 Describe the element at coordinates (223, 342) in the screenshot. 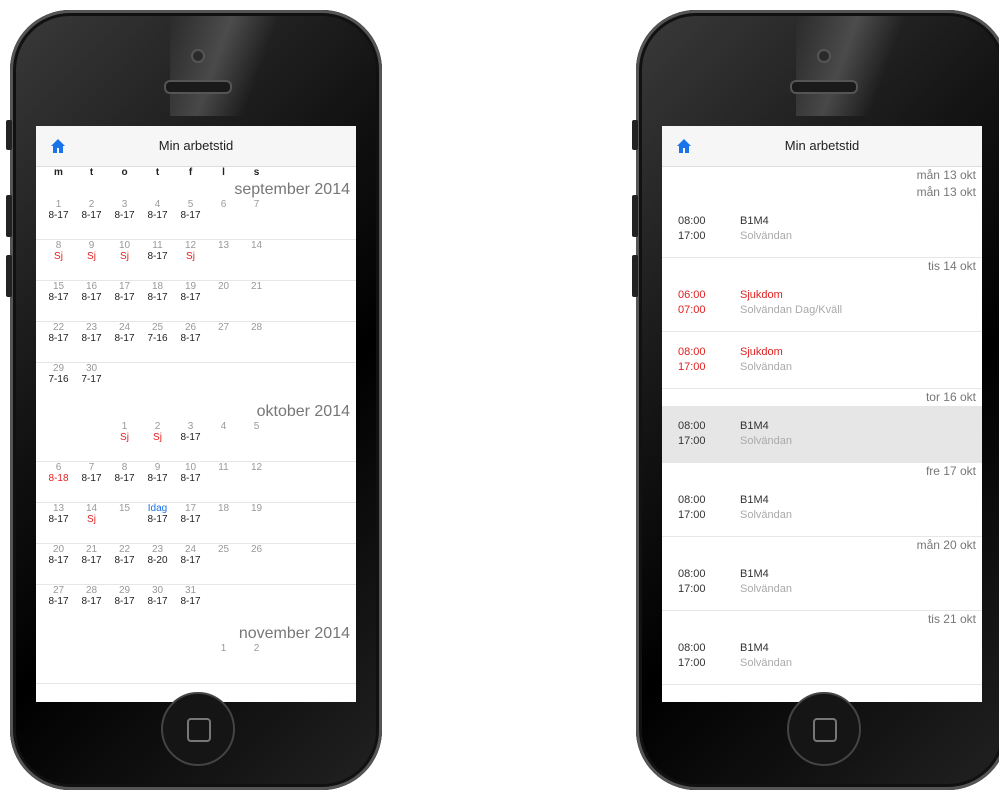

I see `calendar-day: 27` at that location.